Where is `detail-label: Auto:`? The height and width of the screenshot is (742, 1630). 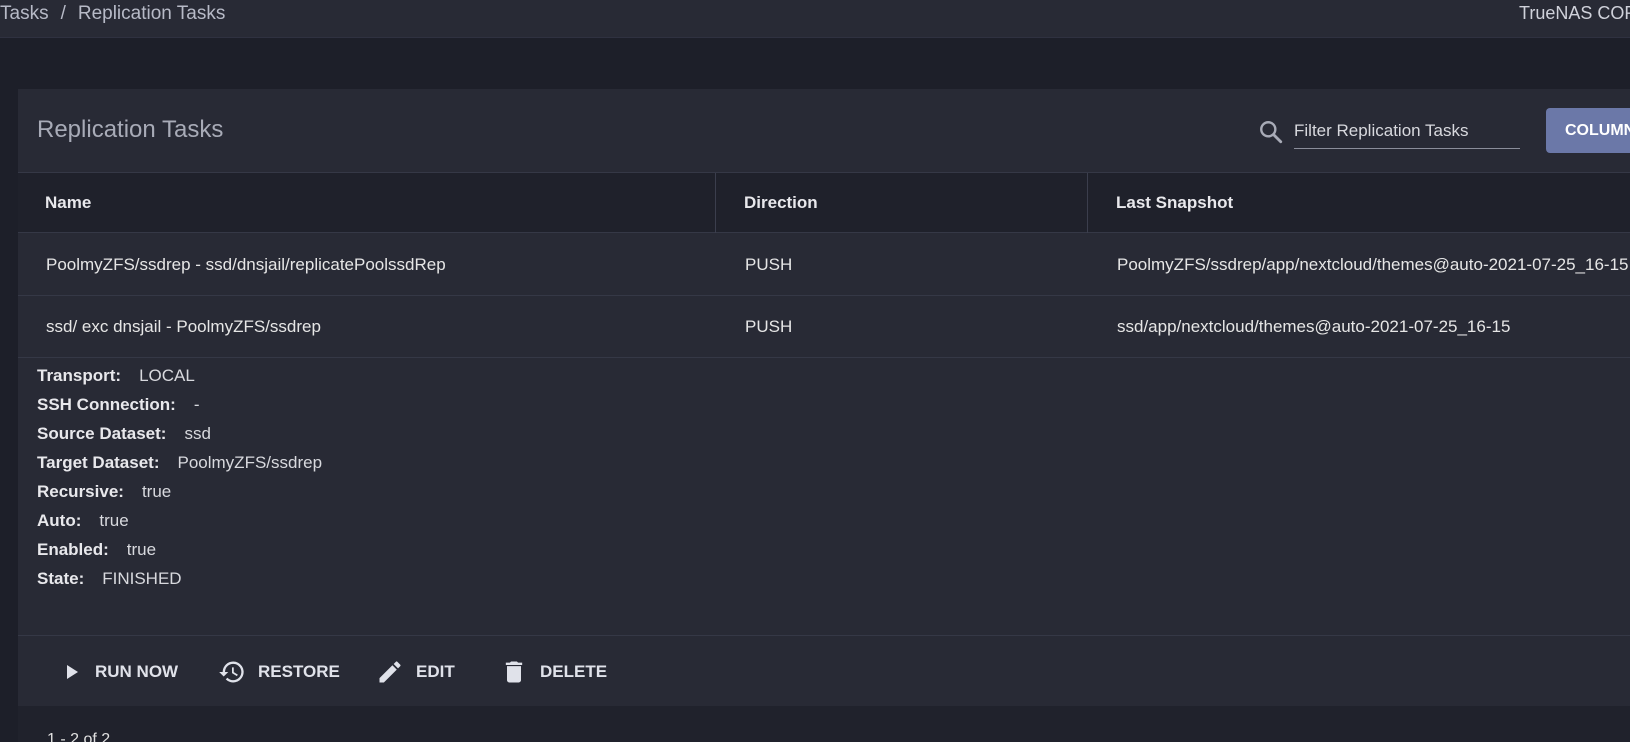 detail-label: Auto: is located at coordinates (59, 520).